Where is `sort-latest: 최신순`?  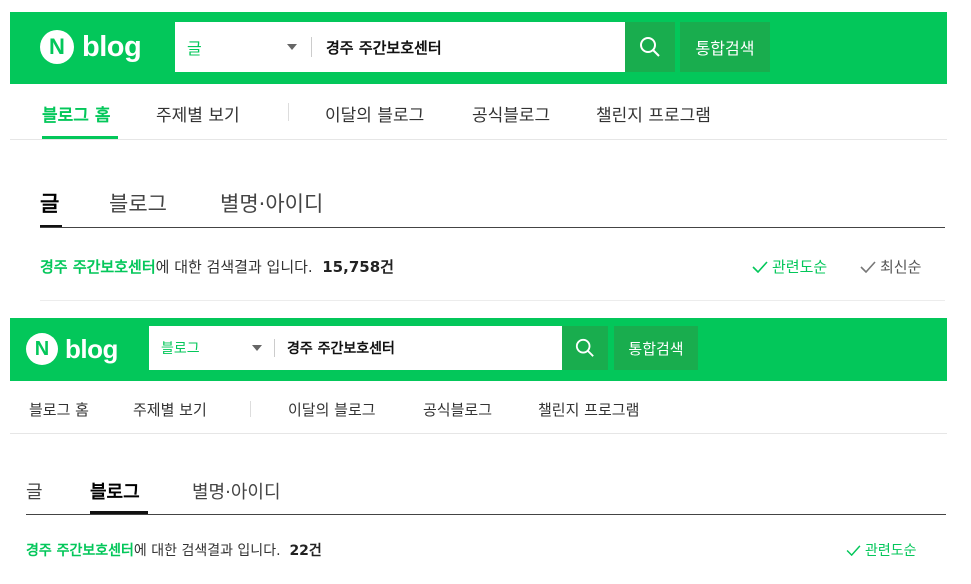
sort-latest: 최신순 is located at coordinates (890, 266).